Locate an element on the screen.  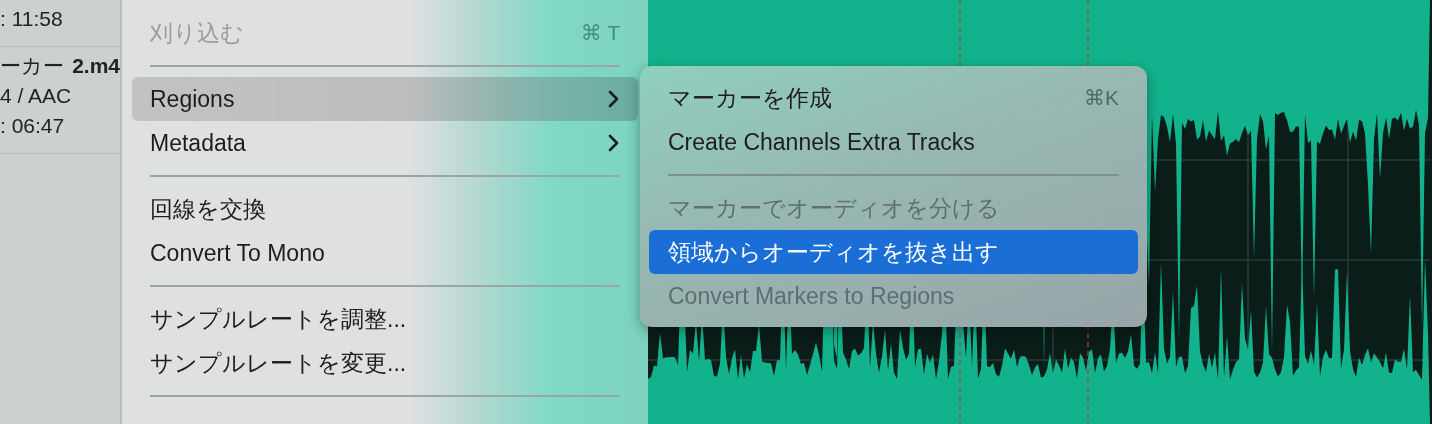
field-label: ーカー is located at coordinates (32, 66).